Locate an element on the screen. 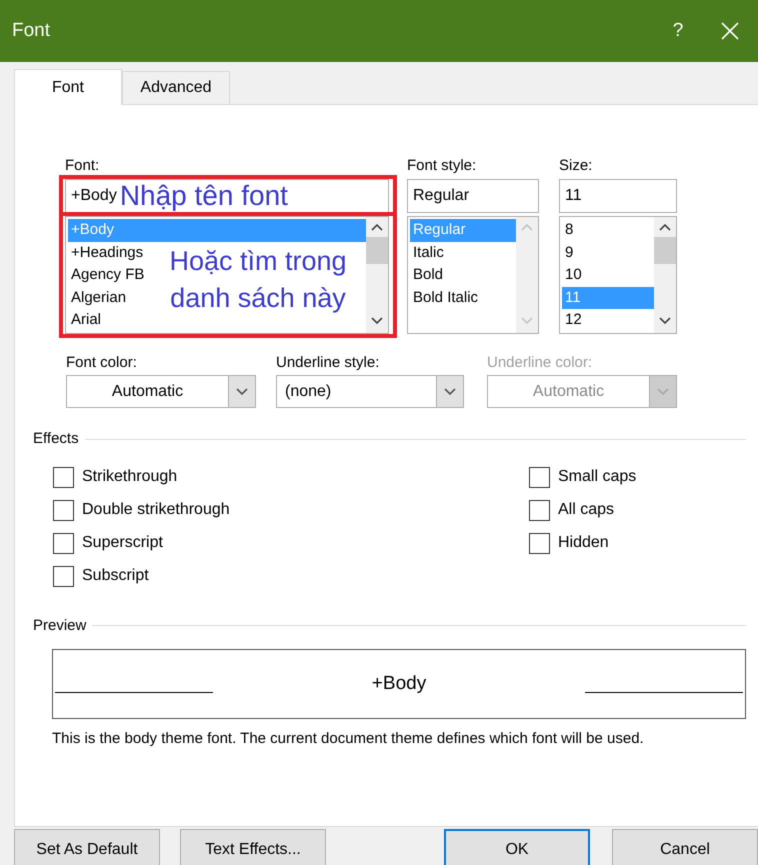  dialog-button: OK is located at coordinates (517, 847).